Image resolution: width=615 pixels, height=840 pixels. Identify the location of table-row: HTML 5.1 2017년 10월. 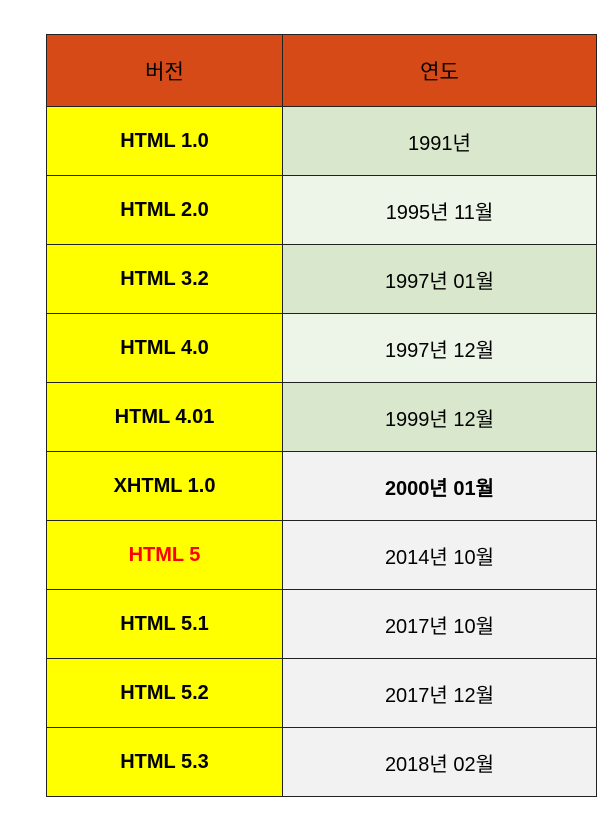
(321, 624).